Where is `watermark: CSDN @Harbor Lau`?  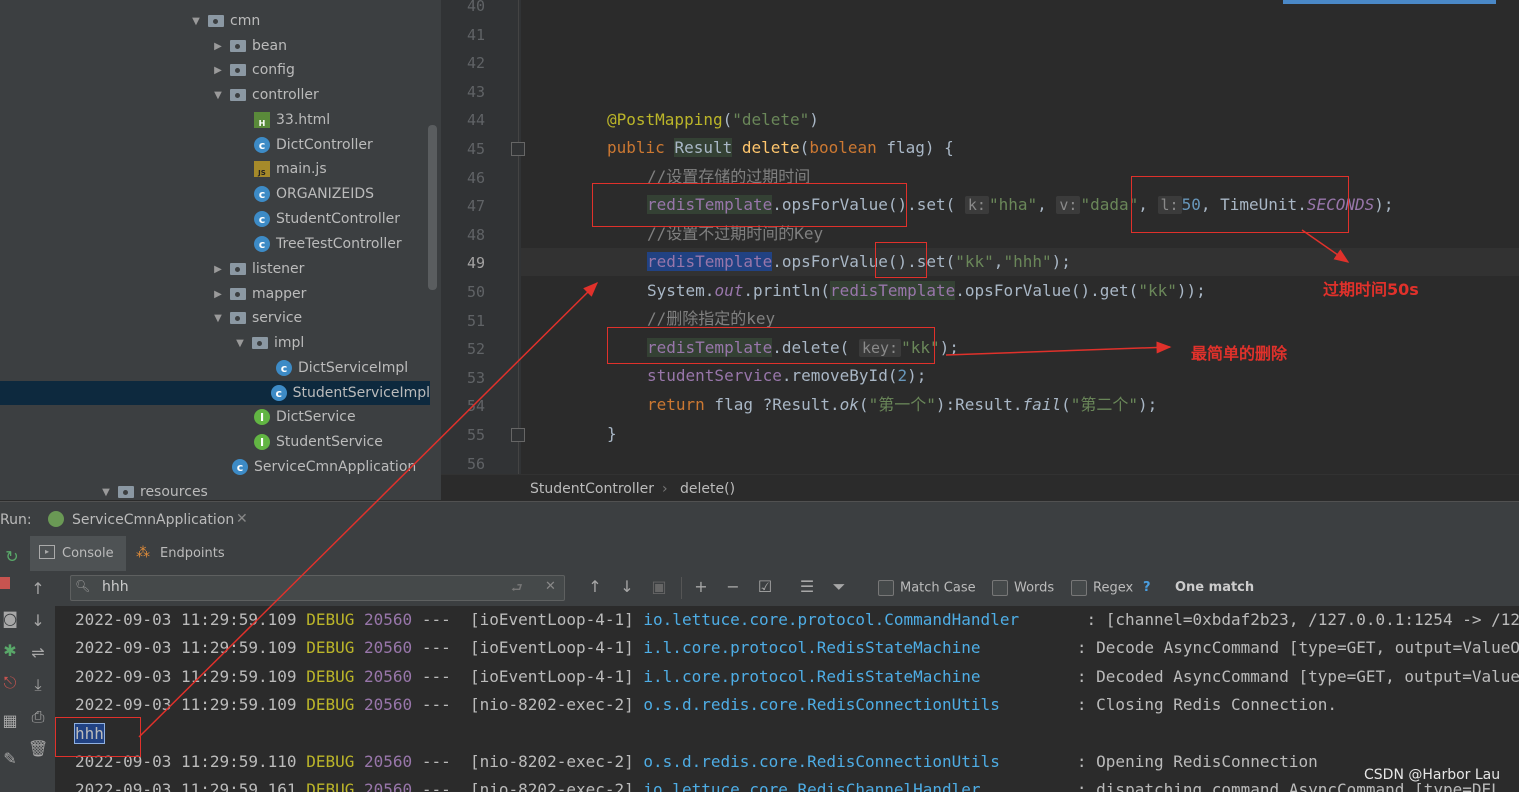
watermark: CSDN @Harbor Lau is located at coordinates (1432, 775).